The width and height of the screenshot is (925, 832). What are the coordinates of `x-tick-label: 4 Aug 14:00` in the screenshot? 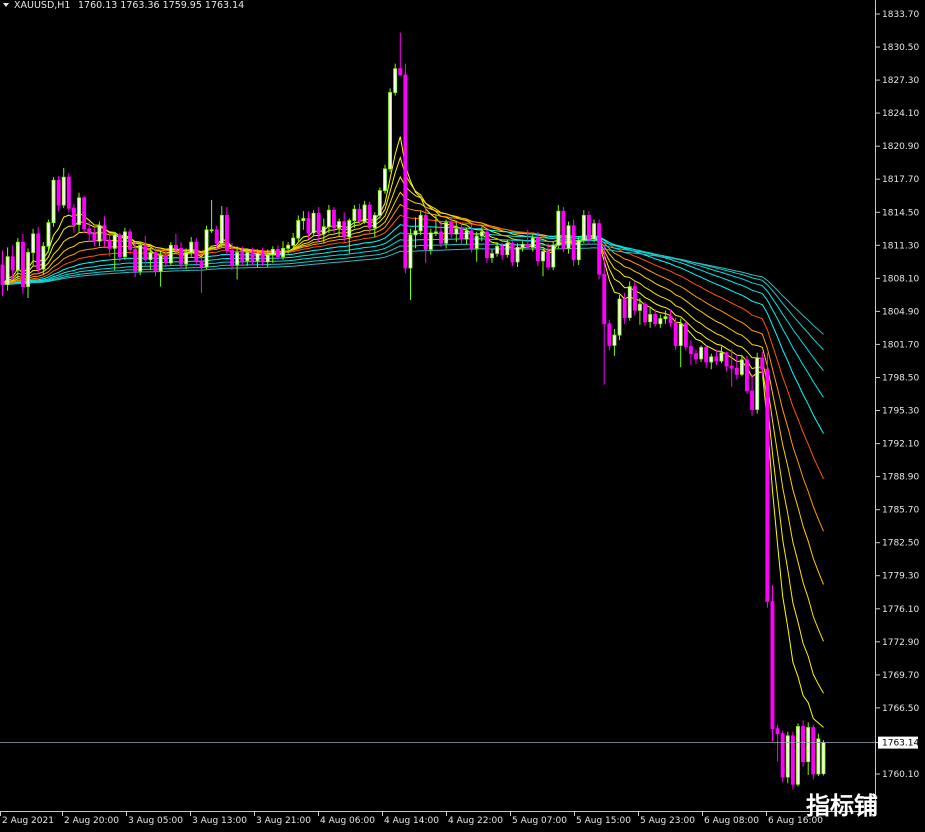 It's located at (411, 821).